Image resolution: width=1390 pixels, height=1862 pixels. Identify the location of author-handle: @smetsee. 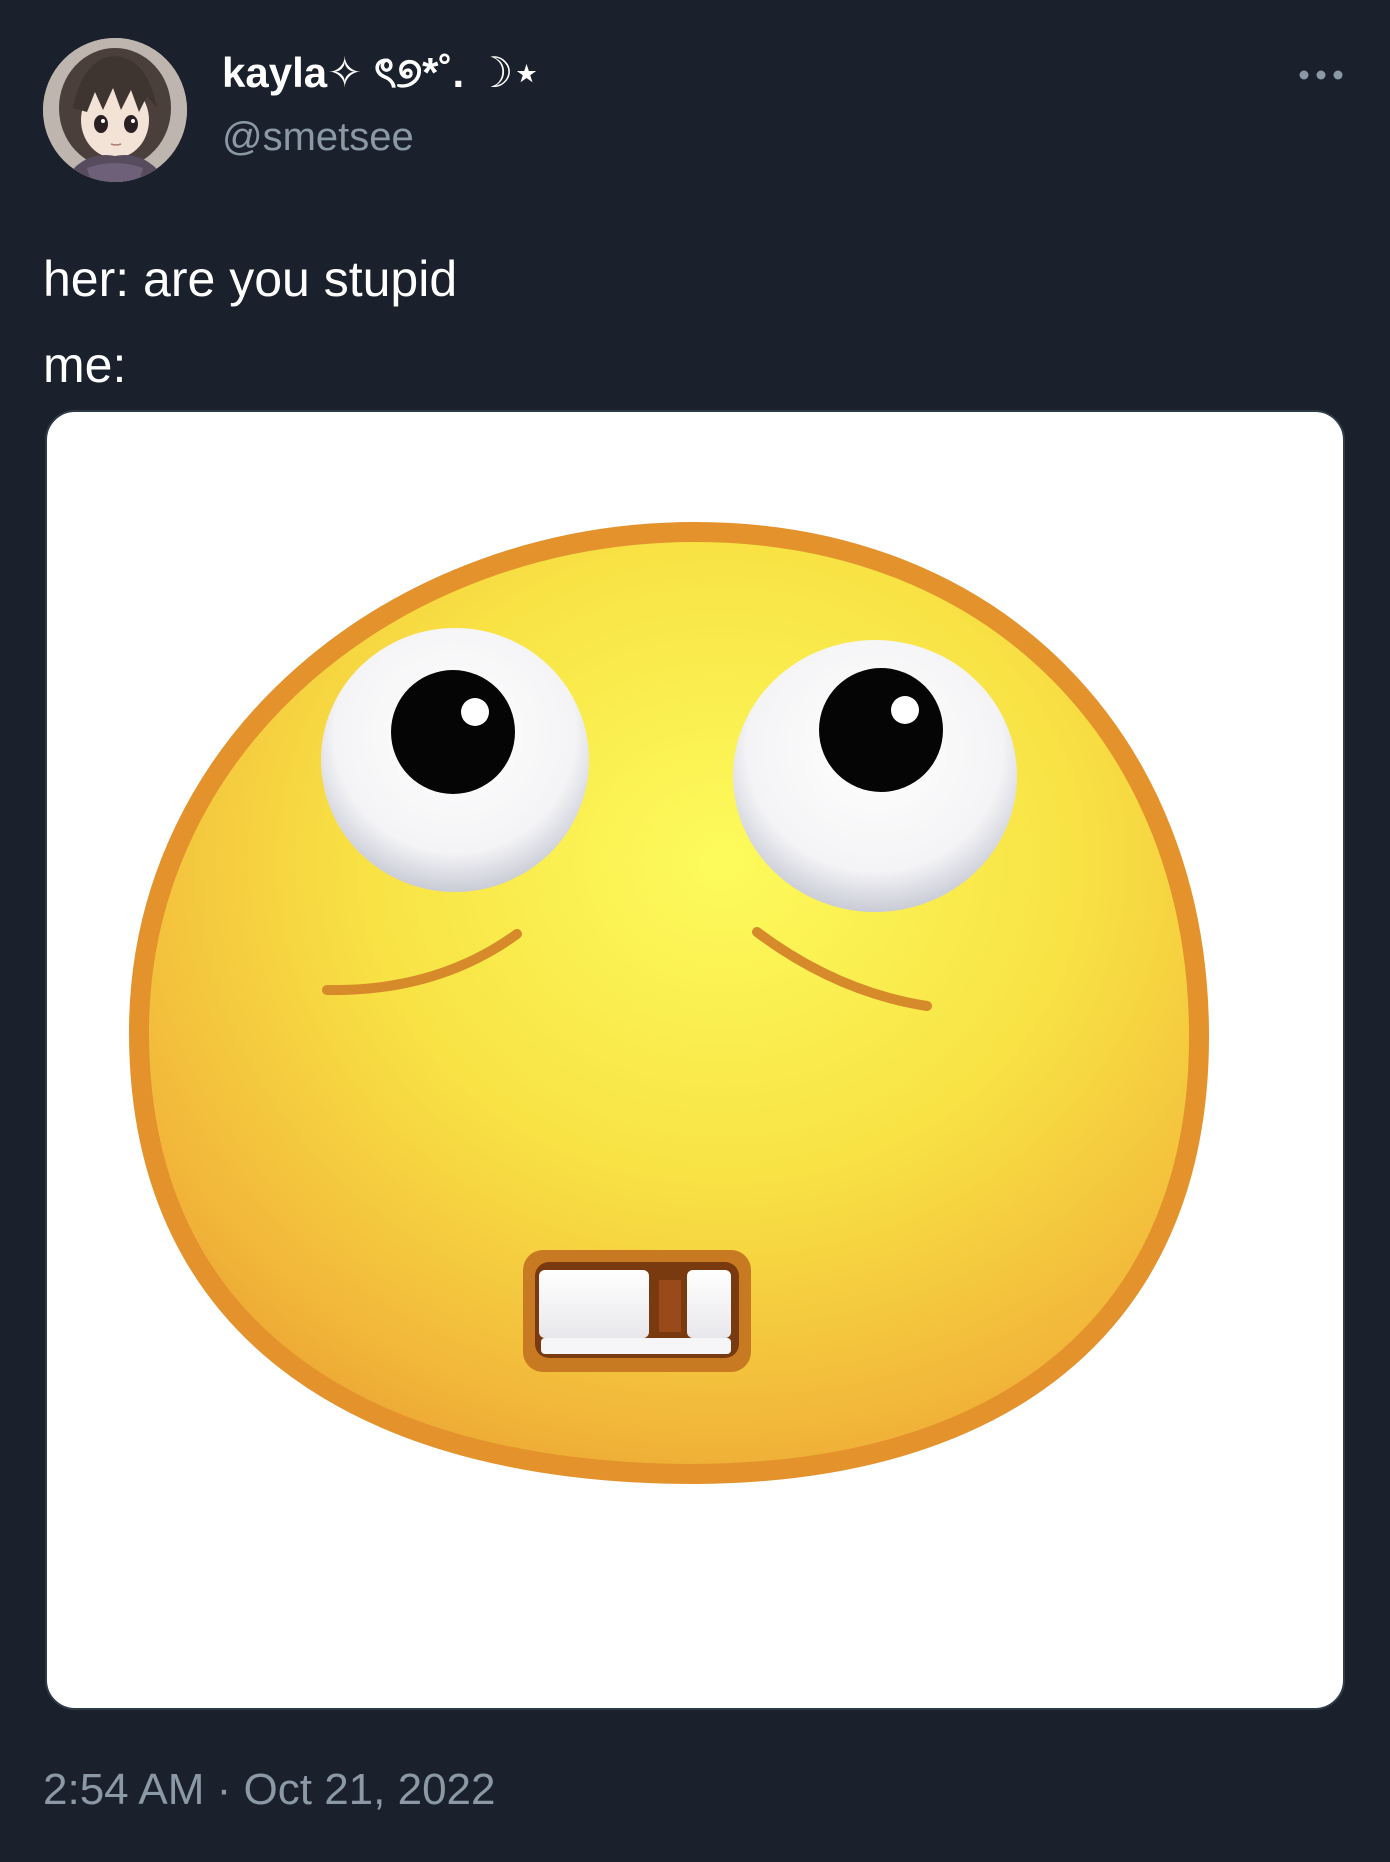
(318, 137).